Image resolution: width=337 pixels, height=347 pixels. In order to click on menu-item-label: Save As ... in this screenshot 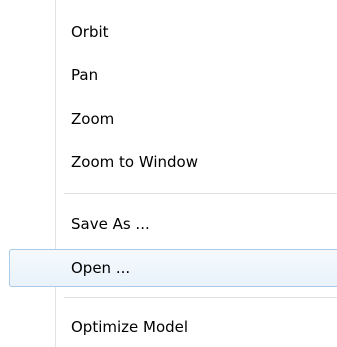, I will do `click(110, 224)`.